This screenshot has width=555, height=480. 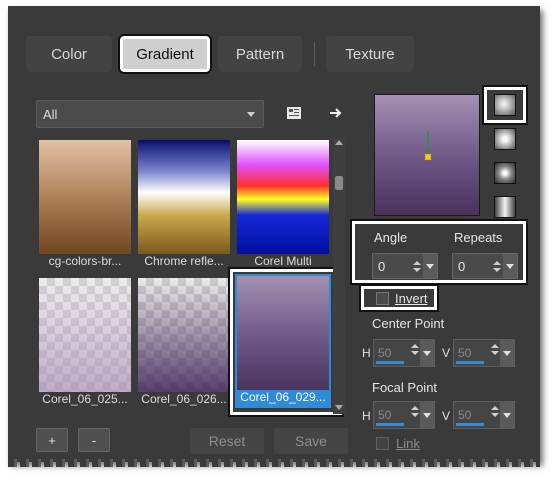 What do you see at coordinates (366, 353) in the screenshot?
I see `center-h-label: H` at bounding box center [366, 353].